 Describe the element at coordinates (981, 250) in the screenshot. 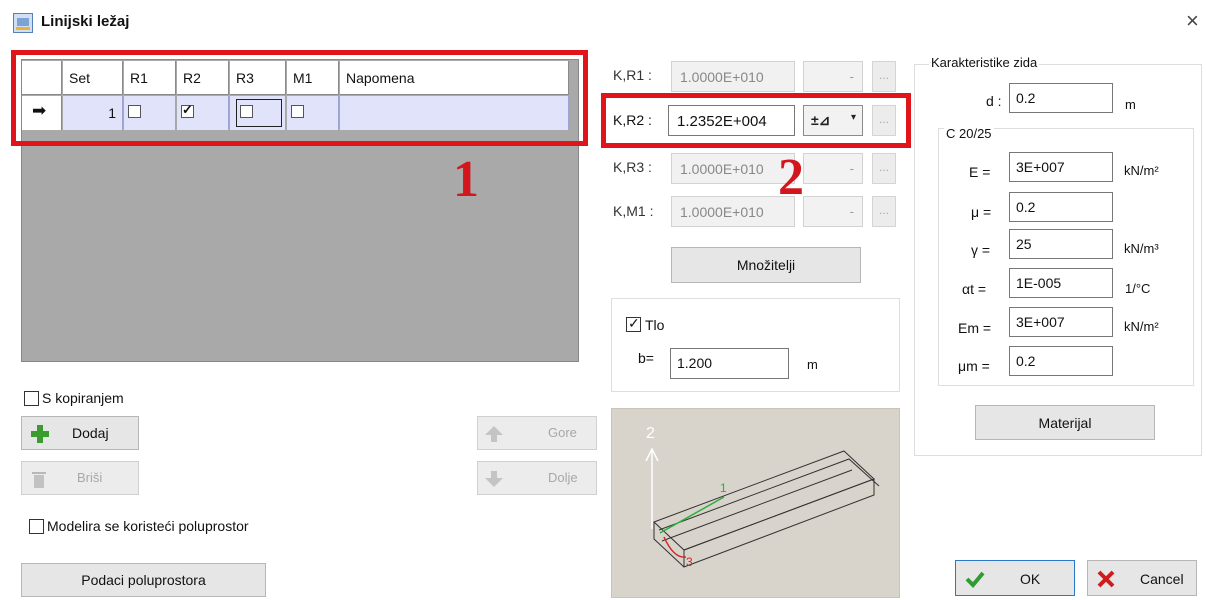

I see `prop-gamma-label: γ =` at that location.